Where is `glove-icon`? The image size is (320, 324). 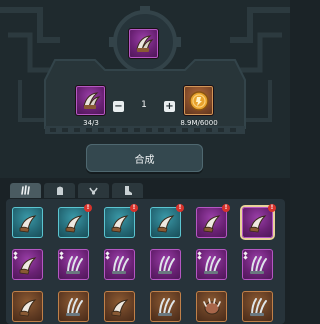
glove-icon is located at coordinates (60, 190).